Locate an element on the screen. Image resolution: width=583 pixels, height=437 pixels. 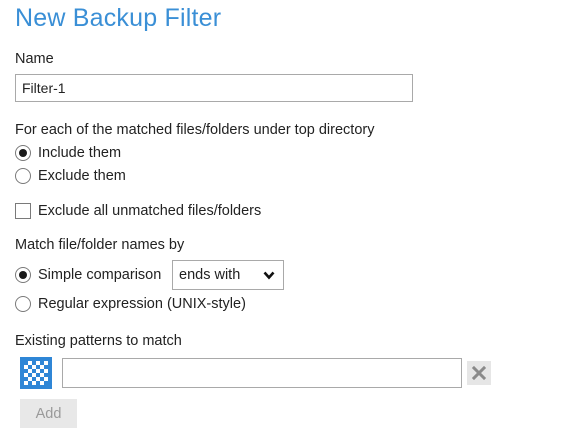
comparison-select-value: ends with is located at coordinates (210, 275).